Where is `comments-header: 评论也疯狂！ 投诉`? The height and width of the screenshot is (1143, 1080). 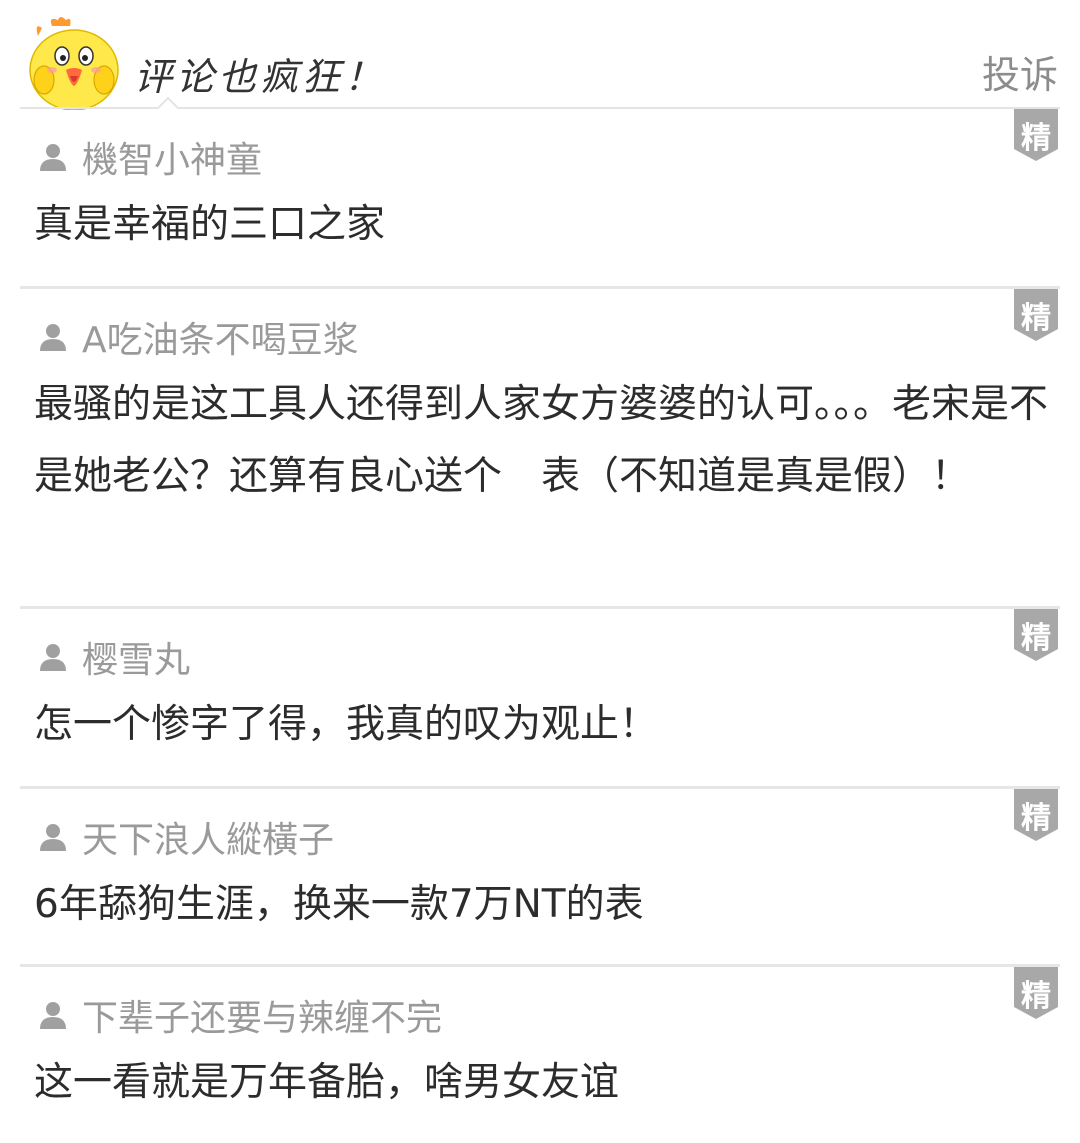 comments-header: 评论也疯狂！ 投诉 is located at coordinates (540, 60).